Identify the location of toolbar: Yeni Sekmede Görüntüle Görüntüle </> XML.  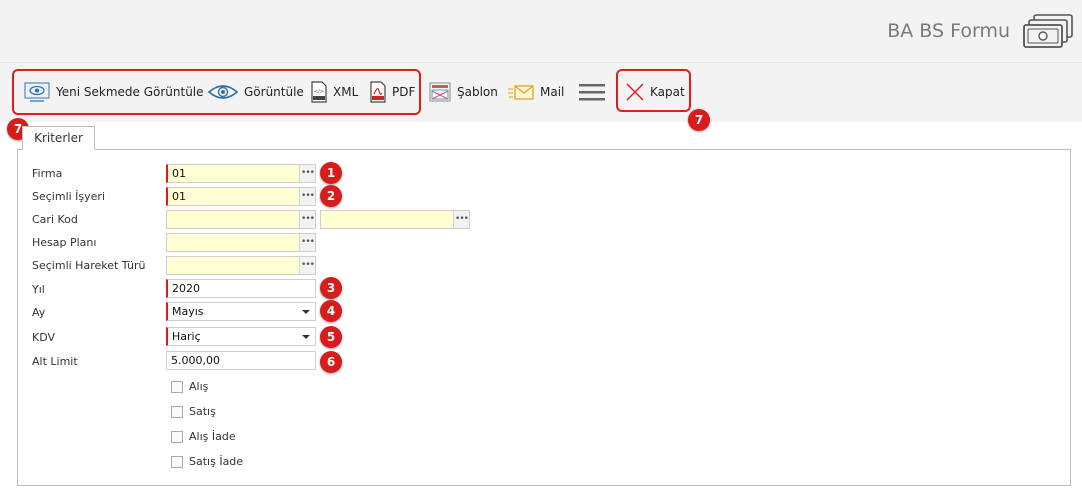
(541, 92).